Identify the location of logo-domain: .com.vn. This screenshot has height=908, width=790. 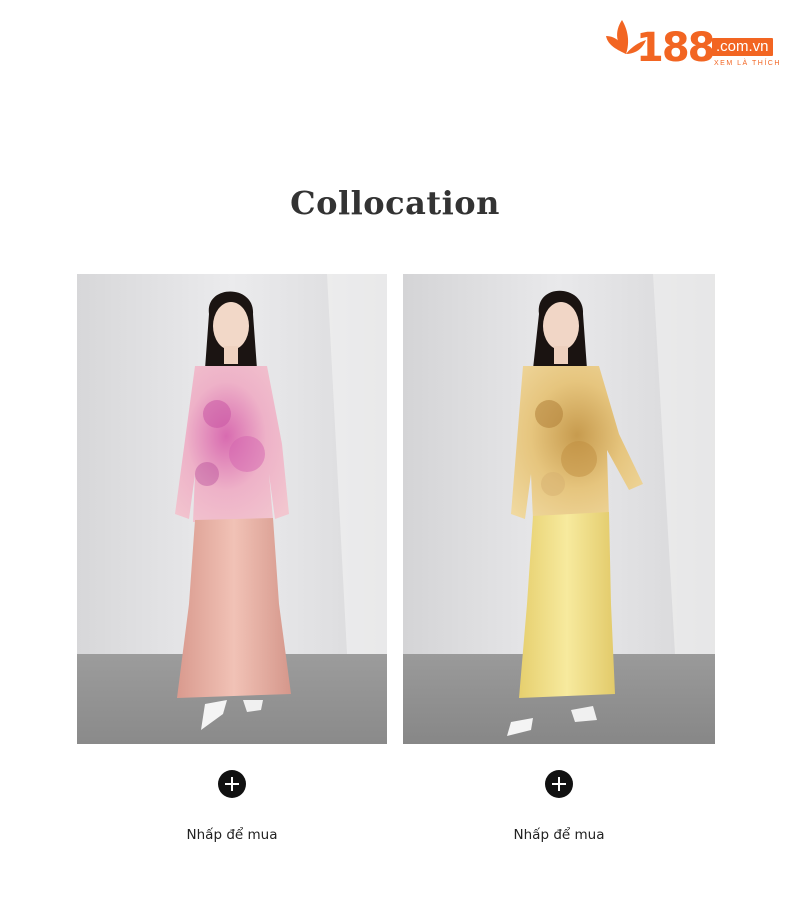
(742, 47).